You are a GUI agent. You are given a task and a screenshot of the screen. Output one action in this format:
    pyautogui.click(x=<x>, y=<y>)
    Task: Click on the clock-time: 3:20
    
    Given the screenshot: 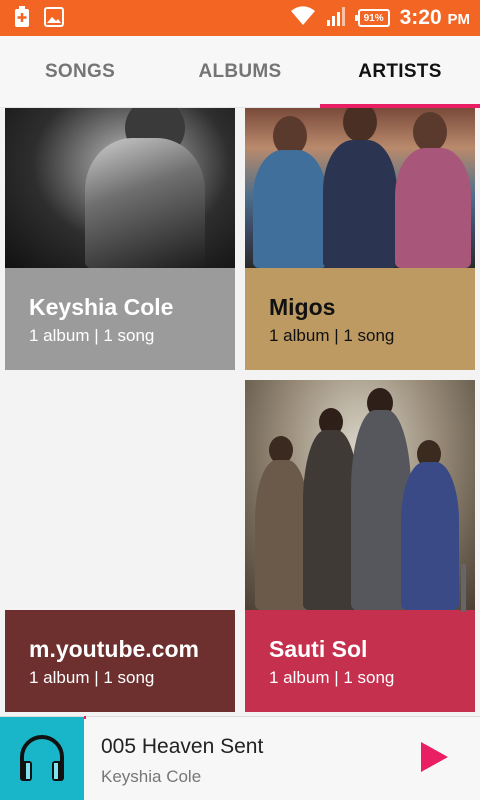 What is the action you would take?
    pyautogui.click(x=420, y=17)
    